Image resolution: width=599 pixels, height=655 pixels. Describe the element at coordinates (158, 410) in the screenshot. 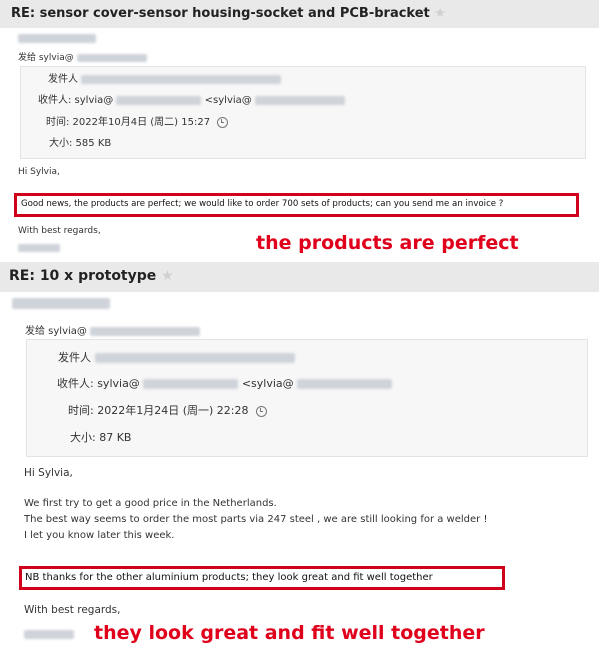

I see `time-label: 时间: 2022年1月24日 (周一) 22:28` at that location.